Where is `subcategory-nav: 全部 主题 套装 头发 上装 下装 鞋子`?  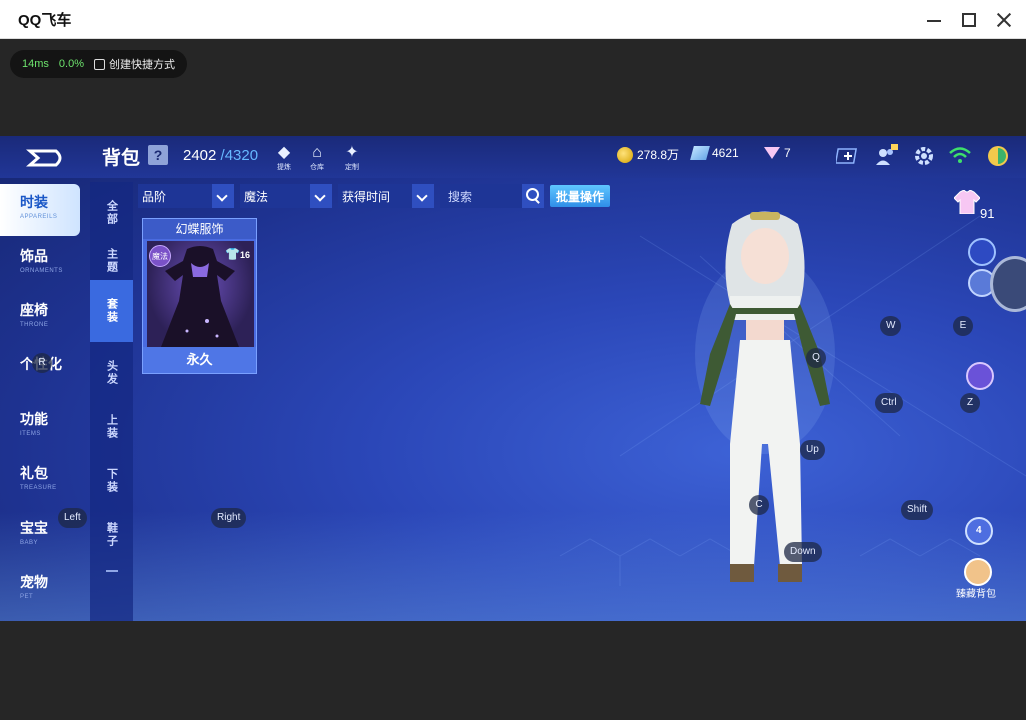 subcategory-nav: 全部 主题 套装 头发 上装 下装 鞋子 is located at coordinates (111, 401).